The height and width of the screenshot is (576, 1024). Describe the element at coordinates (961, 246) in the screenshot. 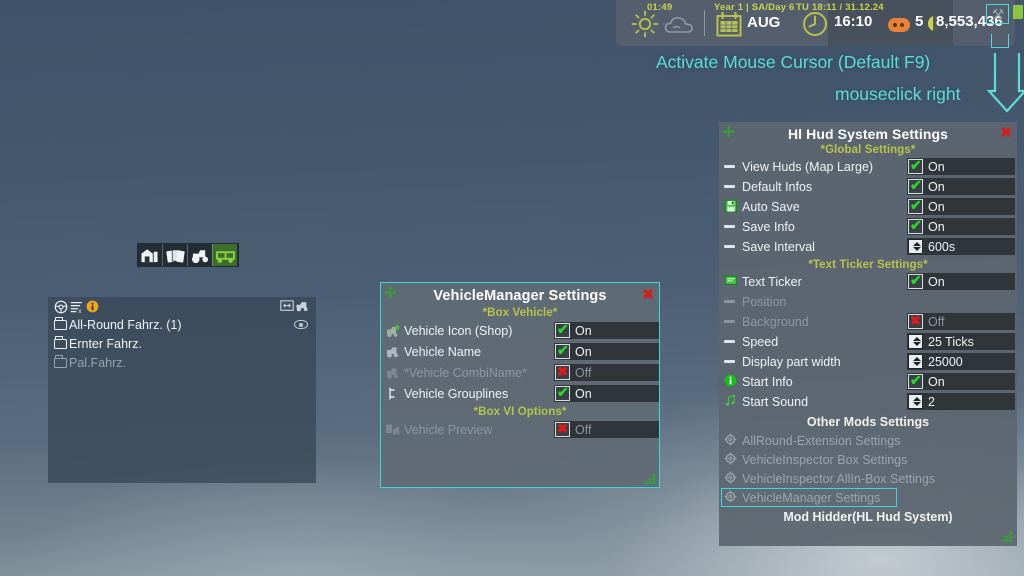

I see `setting-field: 600s` at that location.